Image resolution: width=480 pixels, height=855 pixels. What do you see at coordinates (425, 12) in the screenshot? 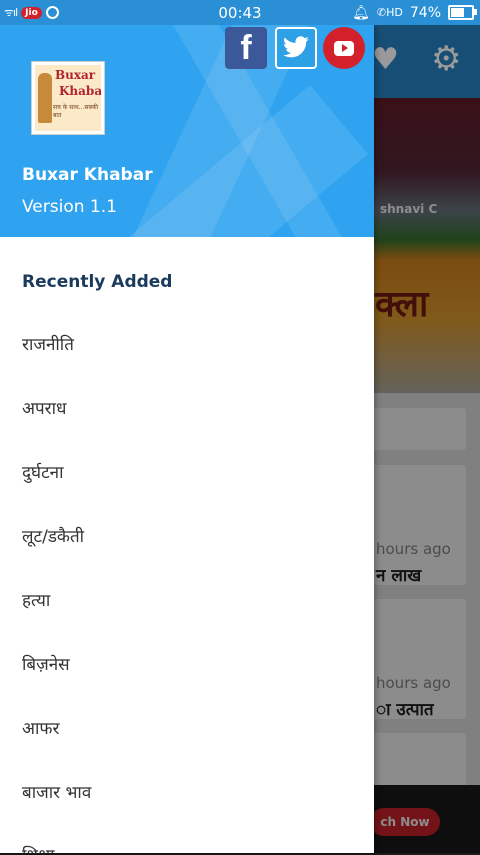
I see `battery-percent: 74%` at bounding box center [425, 12].